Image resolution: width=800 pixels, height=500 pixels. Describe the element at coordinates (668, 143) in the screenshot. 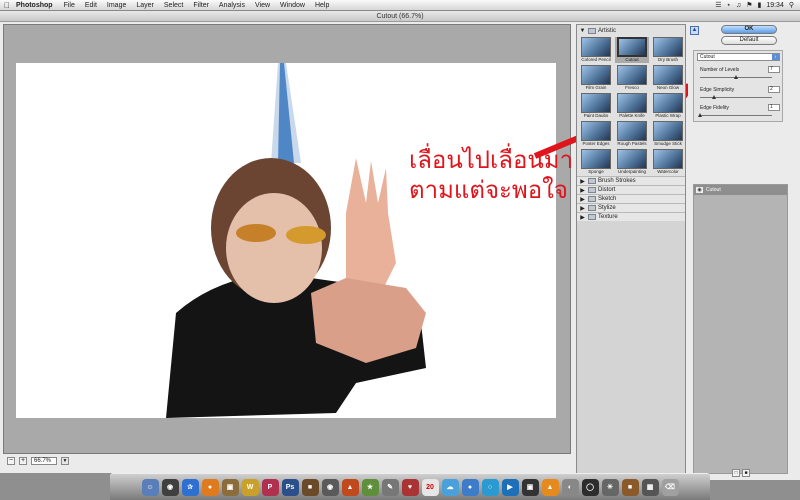

I see `filter-label: Smudge Stick` at that location.